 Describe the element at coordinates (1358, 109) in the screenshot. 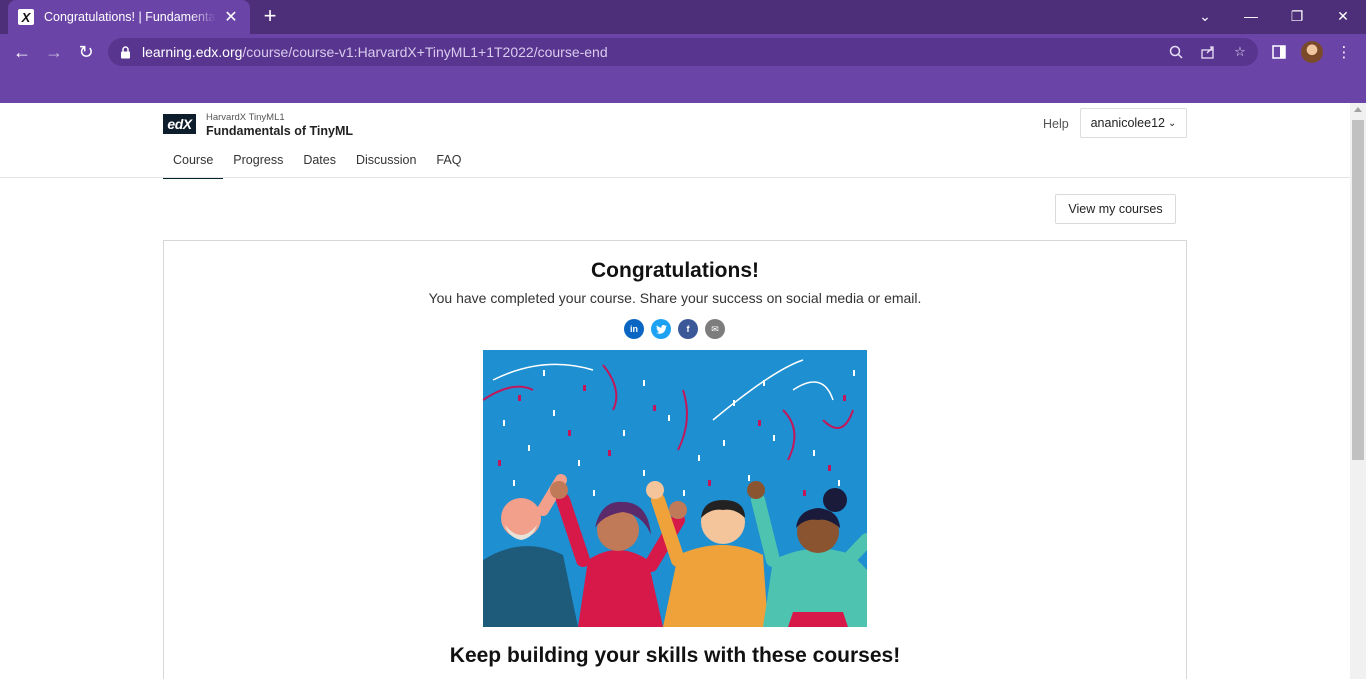

I see `scroll-up-arrow-icon` at that location.